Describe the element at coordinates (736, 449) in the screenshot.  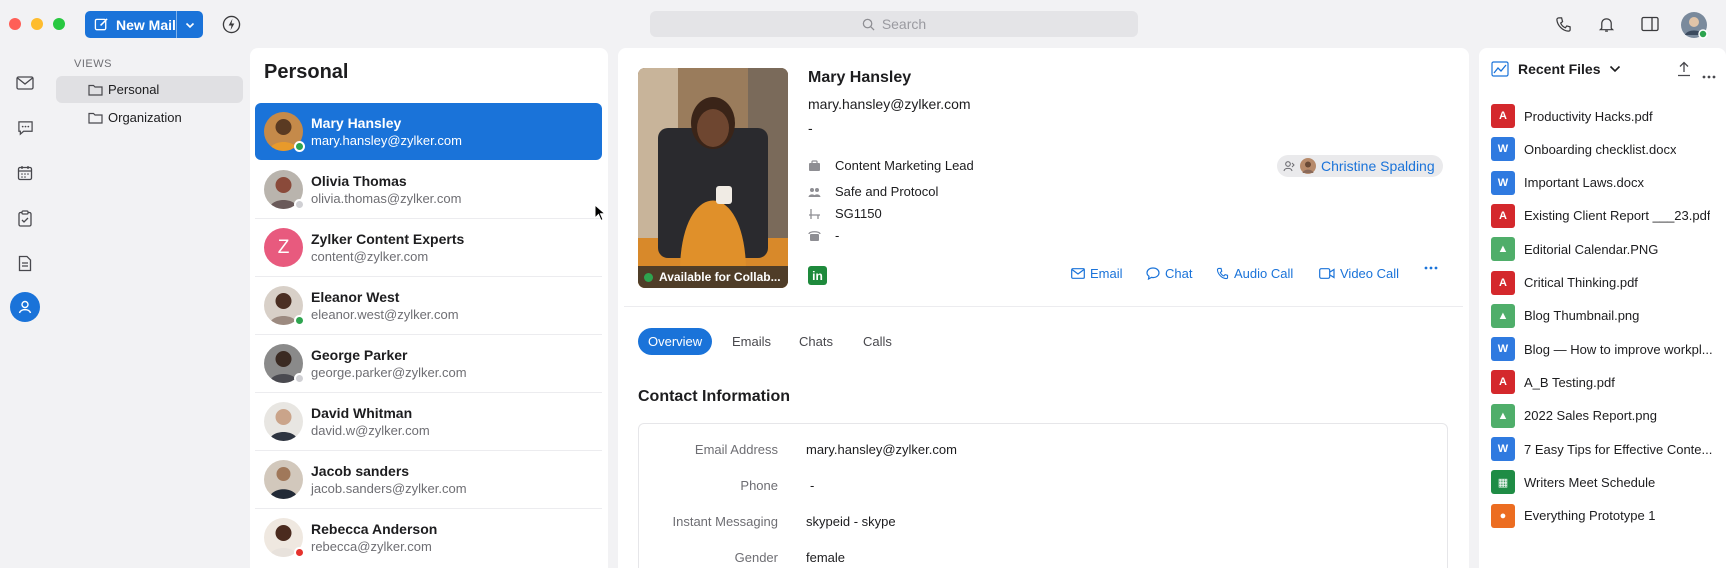
I see `field-label-email: Email Address` at that location.